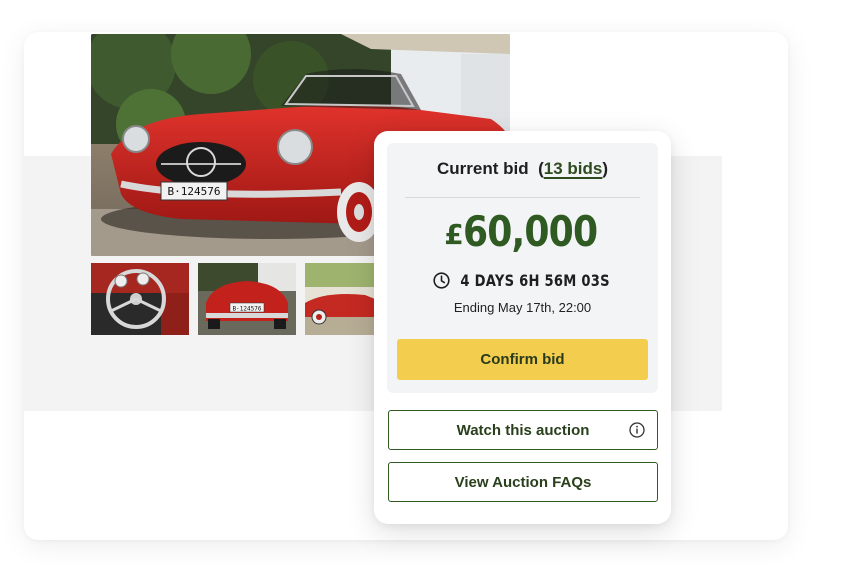  Describe the element at coordinates (247, 309) in the screenshot. I see `rear-plate-text: B·124576` at that location.